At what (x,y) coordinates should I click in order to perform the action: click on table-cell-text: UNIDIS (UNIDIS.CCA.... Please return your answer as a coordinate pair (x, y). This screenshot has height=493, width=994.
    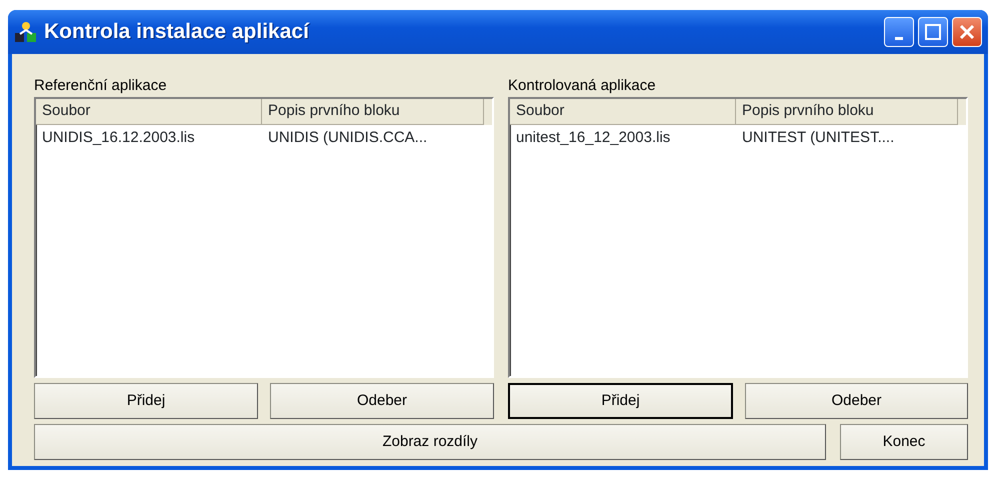
    Looking at the image, I should click on (347, 138).